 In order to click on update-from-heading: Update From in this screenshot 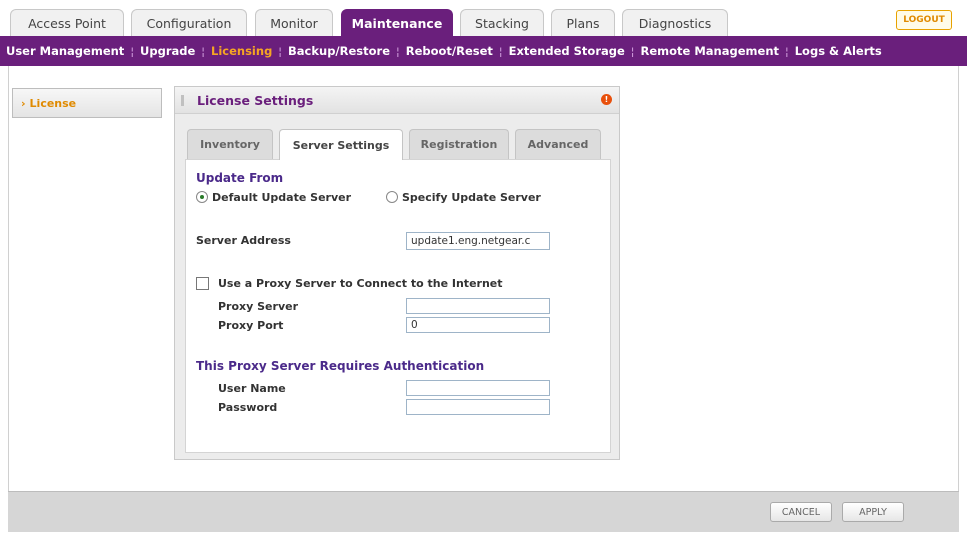, I will do `click(240, 178)`.